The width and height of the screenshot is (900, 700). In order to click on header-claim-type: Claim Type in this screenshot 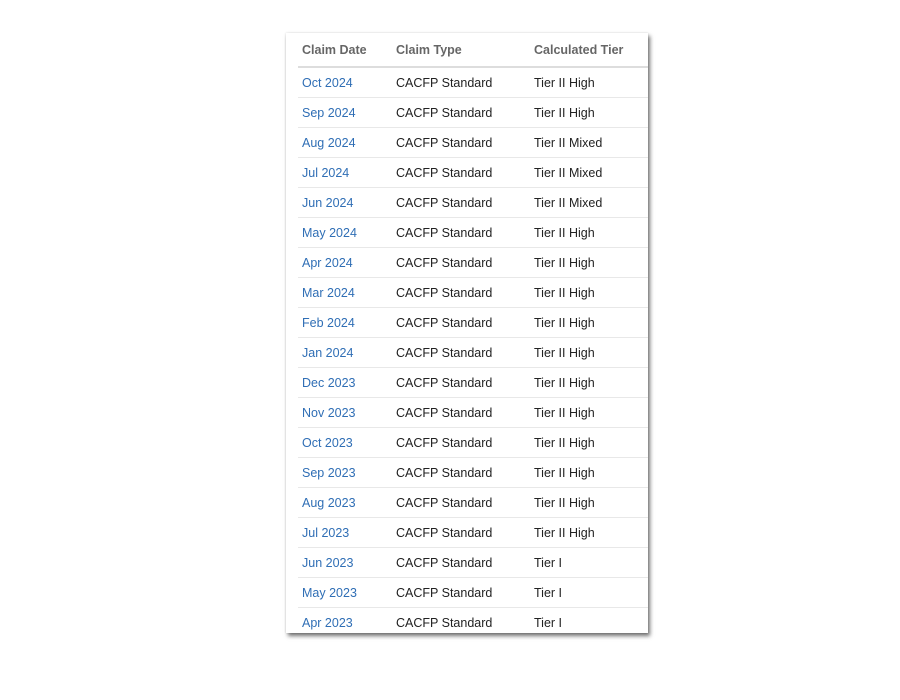, I will do `click(461, 50)`.